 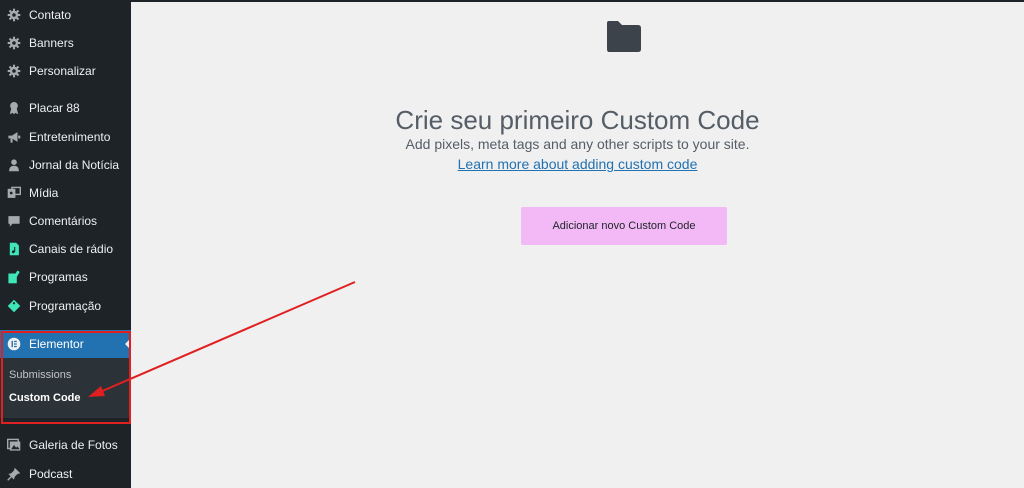 I want to click on sidebar-item-label: Personalizar, so click(x=62, y=71).